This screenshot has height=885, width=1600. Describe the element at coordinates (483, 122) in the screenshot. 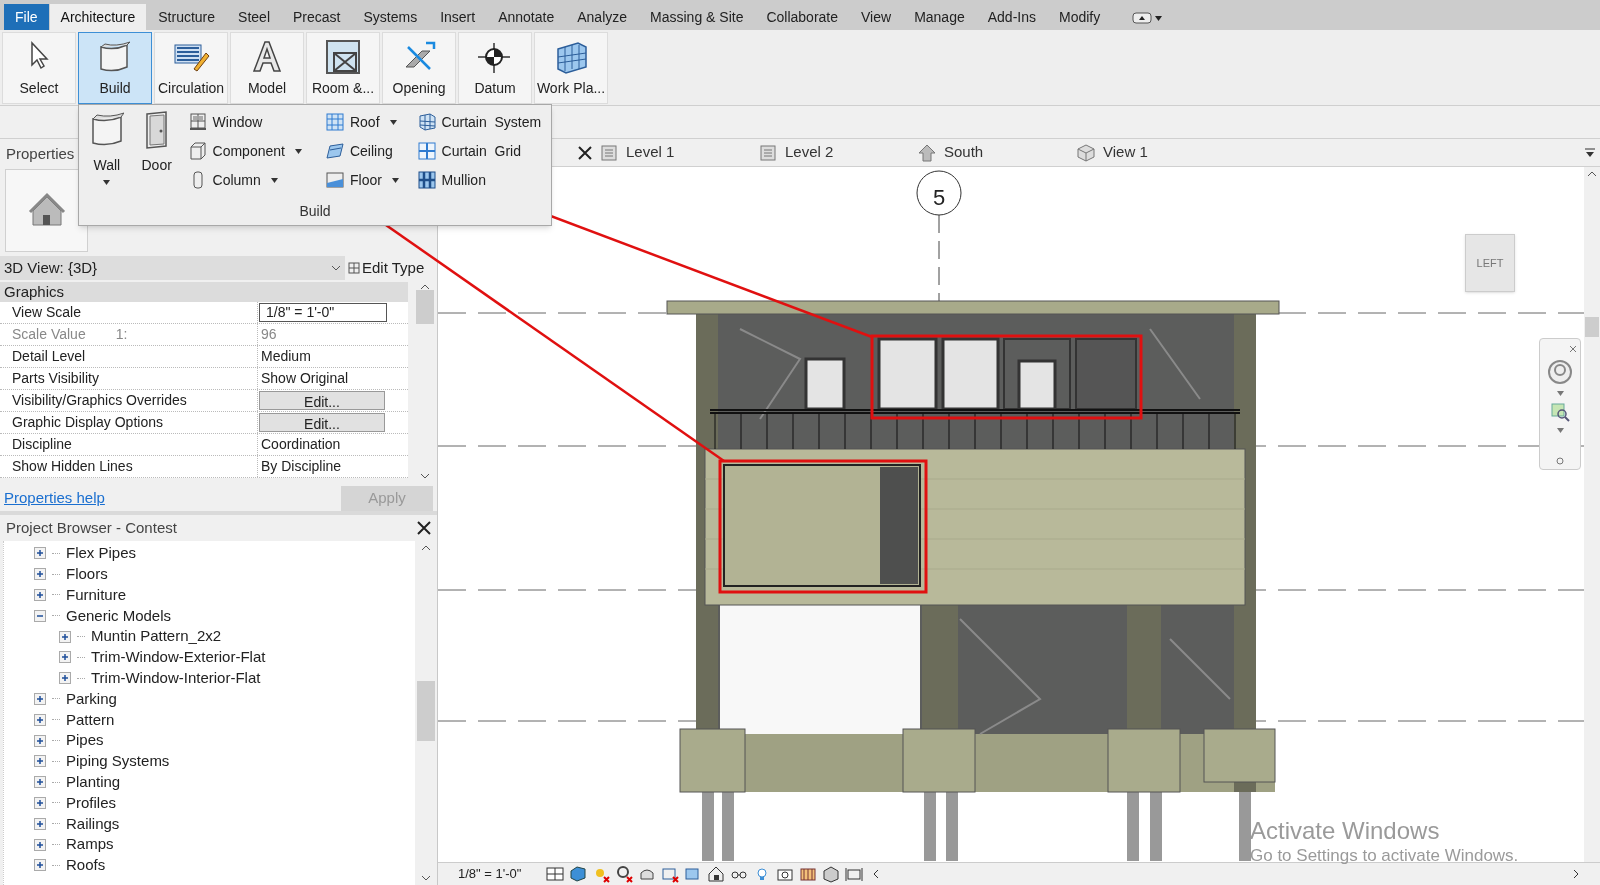

I see `ribbon-tool-button: Curtain System` at that location.